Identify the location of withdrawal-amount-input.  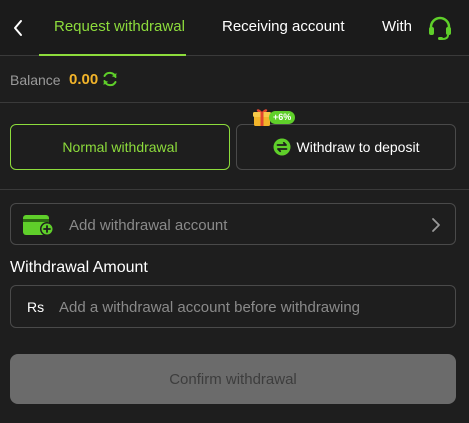
(254, 307).